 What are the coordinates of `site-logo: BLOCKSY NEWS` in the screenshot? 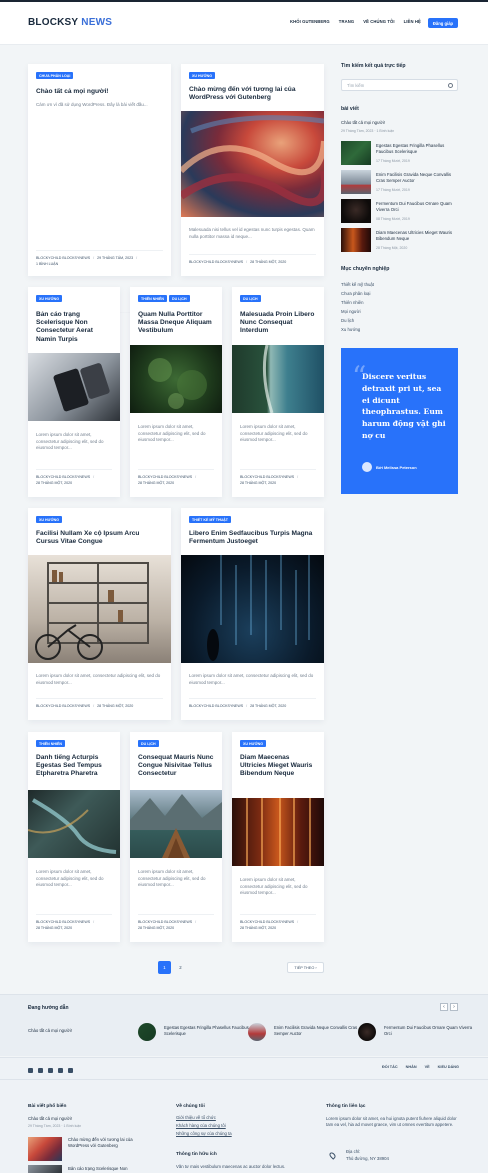 It's located at (70, 22).